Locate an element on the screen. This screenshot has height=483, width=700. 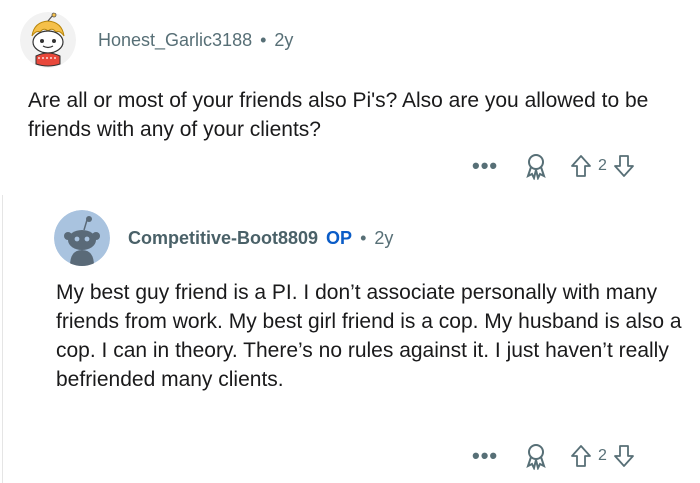
thread-line is located at coordinates (2, 339).